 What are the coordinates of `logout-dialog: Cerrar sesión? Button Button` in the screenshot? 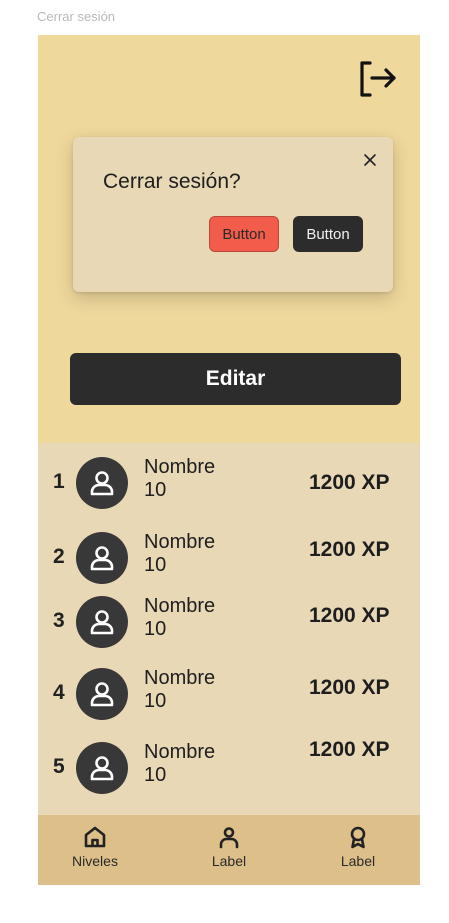 It's located at (233, 214).